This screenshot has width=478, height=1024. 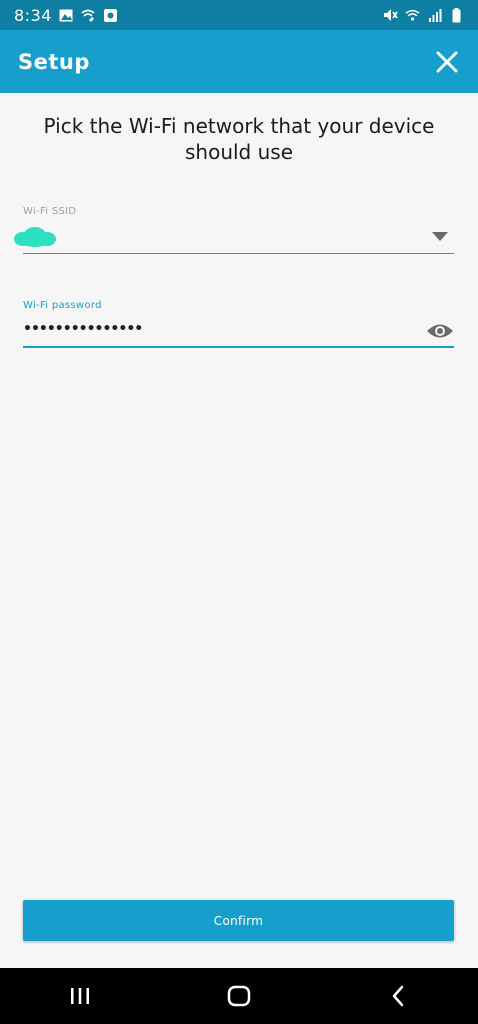 I want to click on app-notification-icon, so click(x=110, y=15).